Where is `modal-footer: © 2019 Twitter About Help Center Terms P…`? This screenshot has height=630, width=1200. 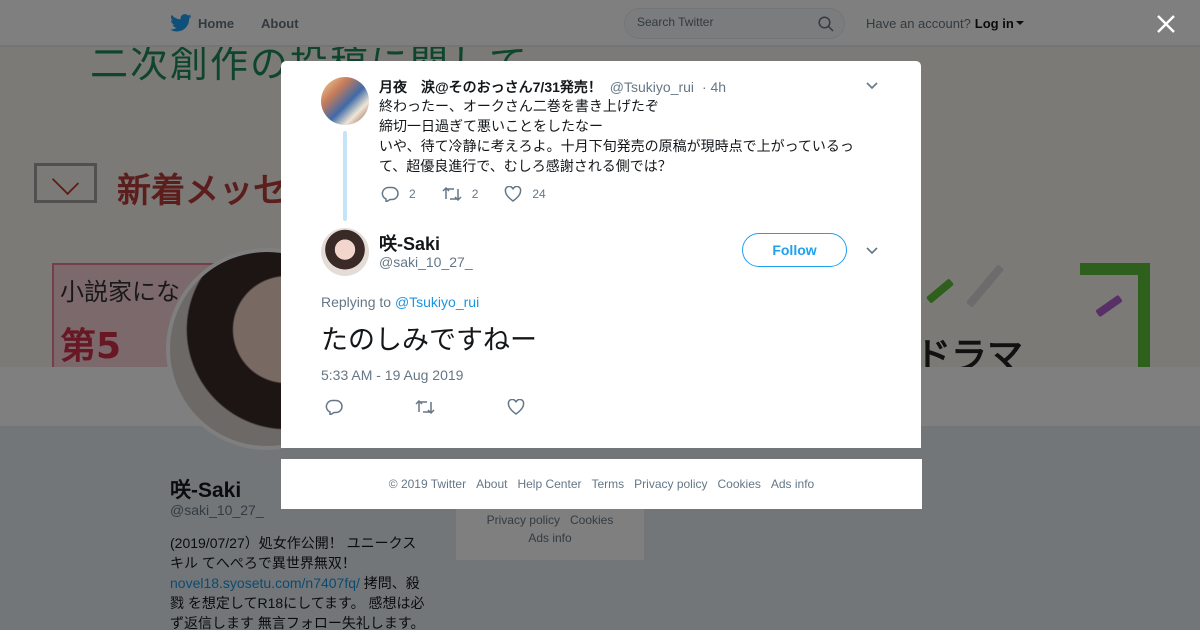
modal-footer: © 2019 Twitter About Help Center Terms P… is located at coordinates (601, 484).